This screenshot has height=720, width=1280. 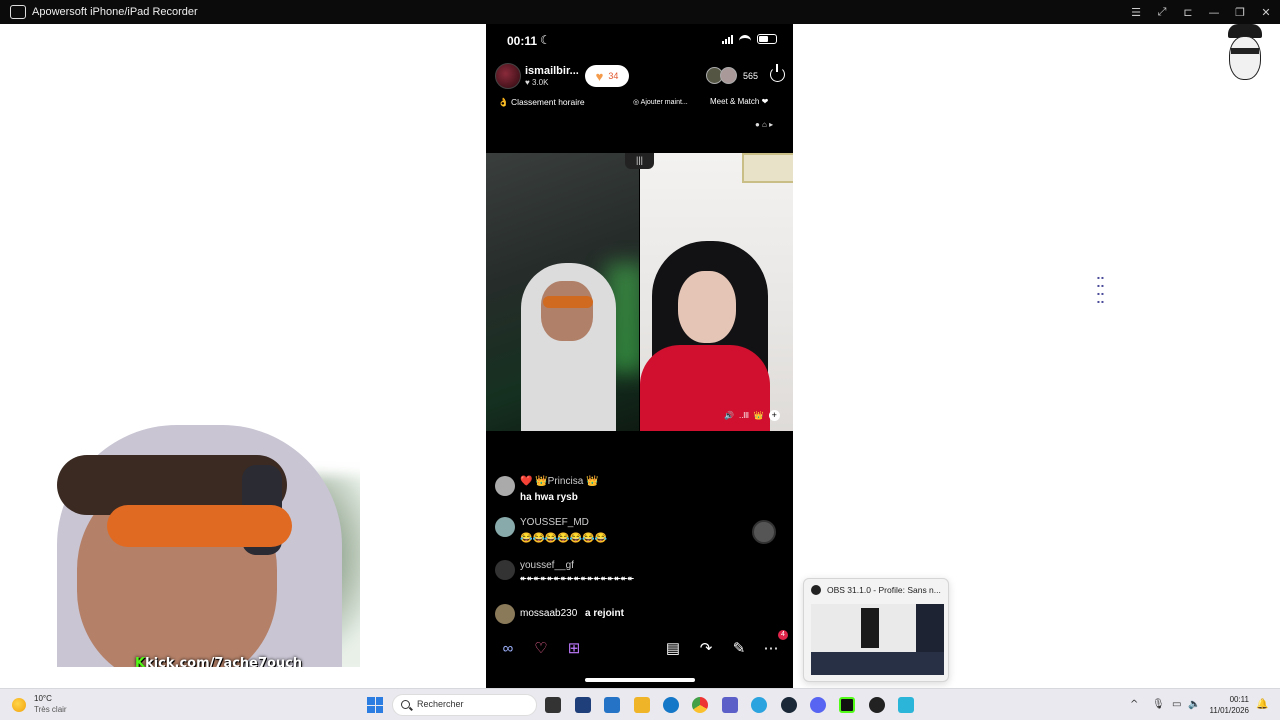 I want to click on grid-icon: ⊞, so click(x=574, y=649).